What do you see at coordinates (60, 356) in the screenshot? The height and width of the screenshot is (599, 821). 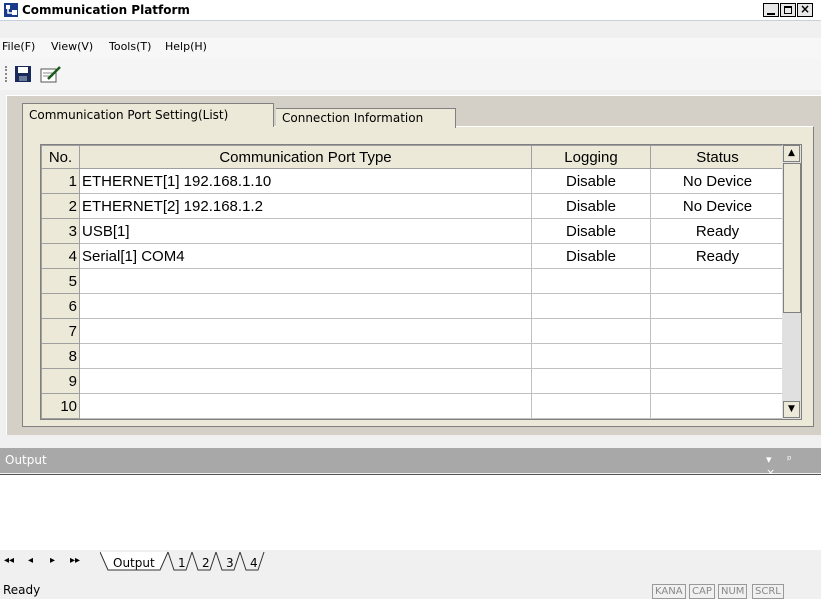 I see `row-number: 8` at bounding box center [60, 356].